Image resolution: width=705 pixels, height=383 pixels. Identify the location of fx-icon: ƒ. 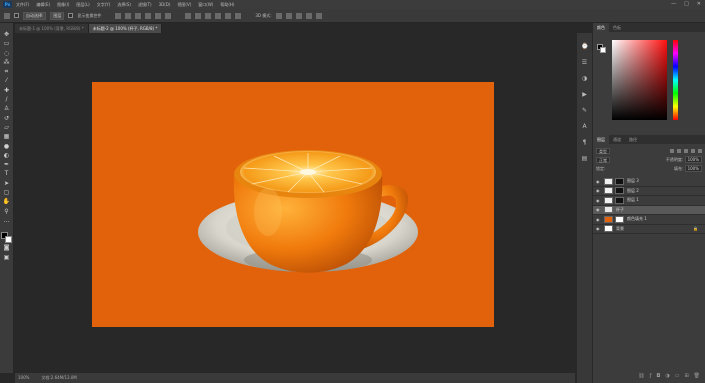
(651, 377).